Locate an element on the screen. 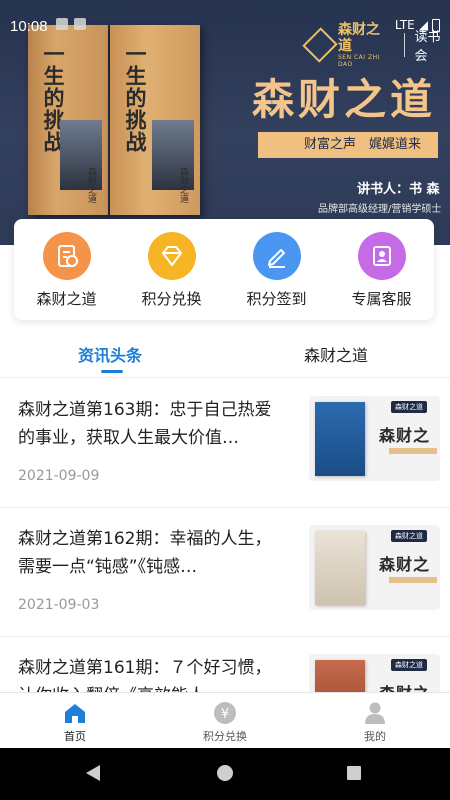 The image size is (450, 800). diamond-icon is located at coordinates (171, 256).